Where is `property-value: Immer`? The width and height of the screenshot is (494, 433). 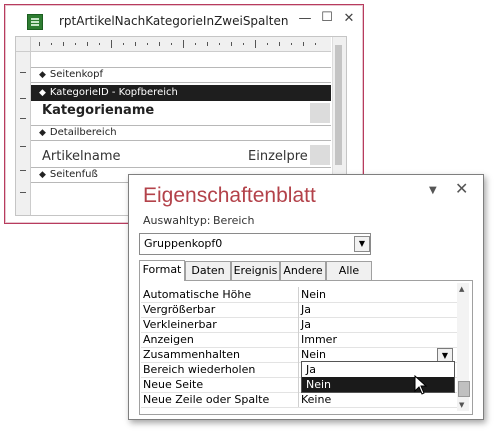 property-value: Immer is located at coordinates (319, 339).